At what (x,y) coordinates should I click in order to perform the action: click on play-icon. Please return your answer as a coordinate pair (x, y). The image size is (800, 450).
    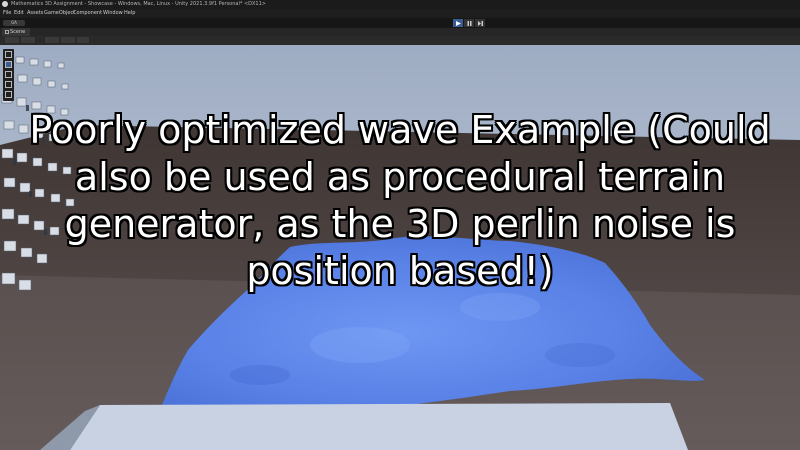
    Looking at the image, I should click on (458, 23).